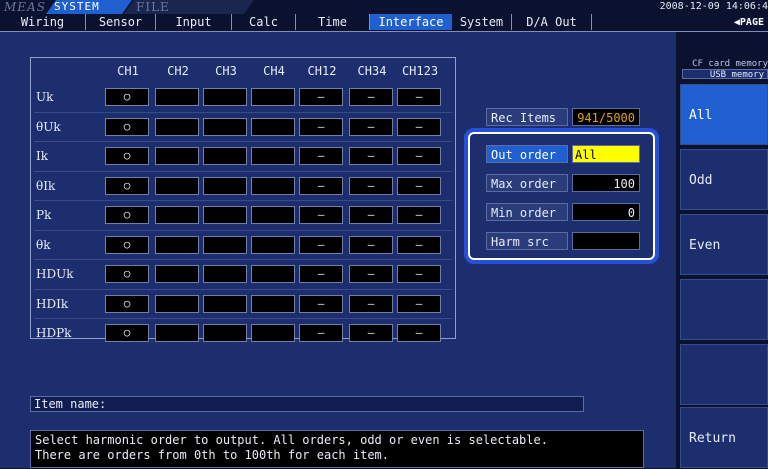  I want to click on grid-row-label: Pk, so click(44, 215).